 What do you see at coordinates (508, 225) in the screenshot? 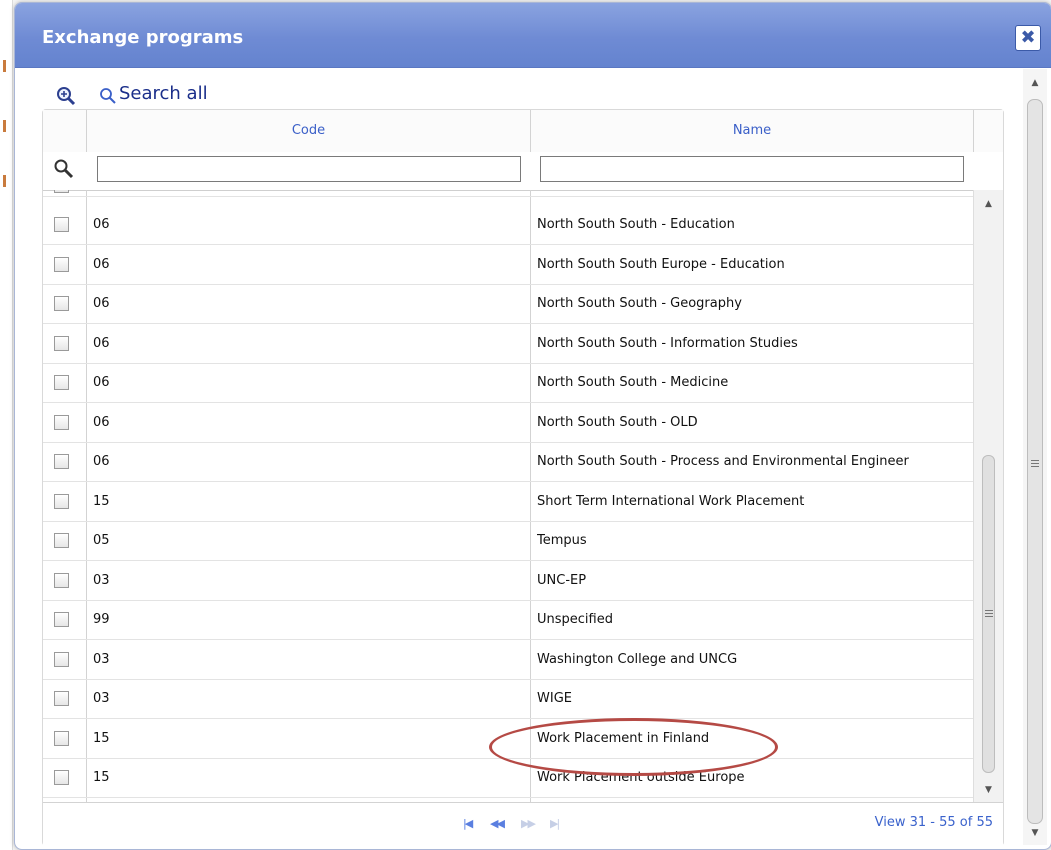
I see `table-row: 06 North South South - Education` at bounding box center [508, 225].